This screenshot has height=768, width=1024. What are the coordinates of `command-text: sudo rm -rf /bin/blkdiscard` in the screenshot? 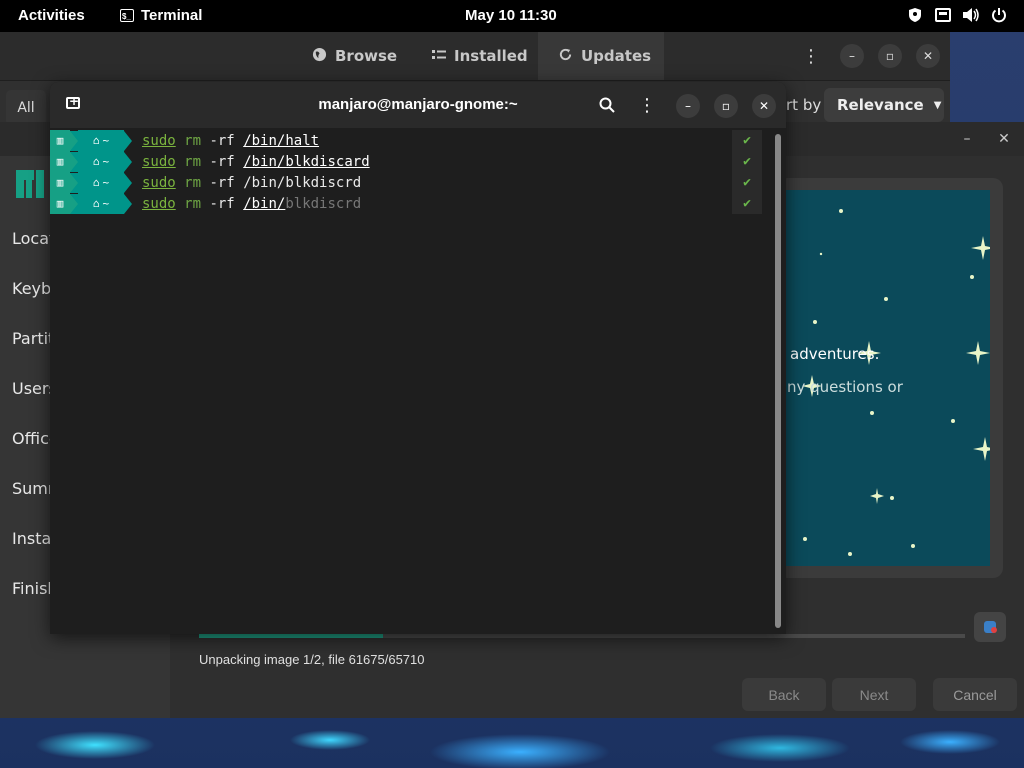 It's located at (256, 162).